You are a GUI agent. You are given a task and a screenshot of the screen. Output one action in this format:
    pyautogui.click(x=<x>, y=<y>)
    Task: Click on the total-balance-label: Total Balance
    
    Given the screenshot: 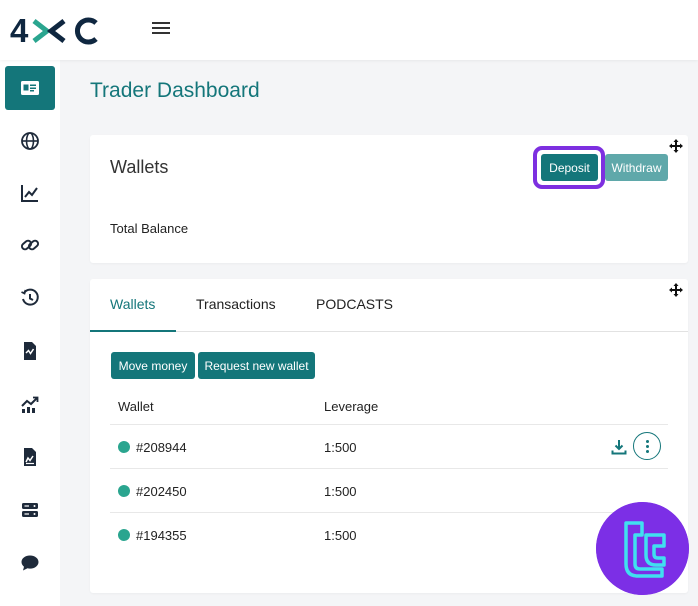 What is the action you would take?
    pyautogui.click(x=149, y=228)
    